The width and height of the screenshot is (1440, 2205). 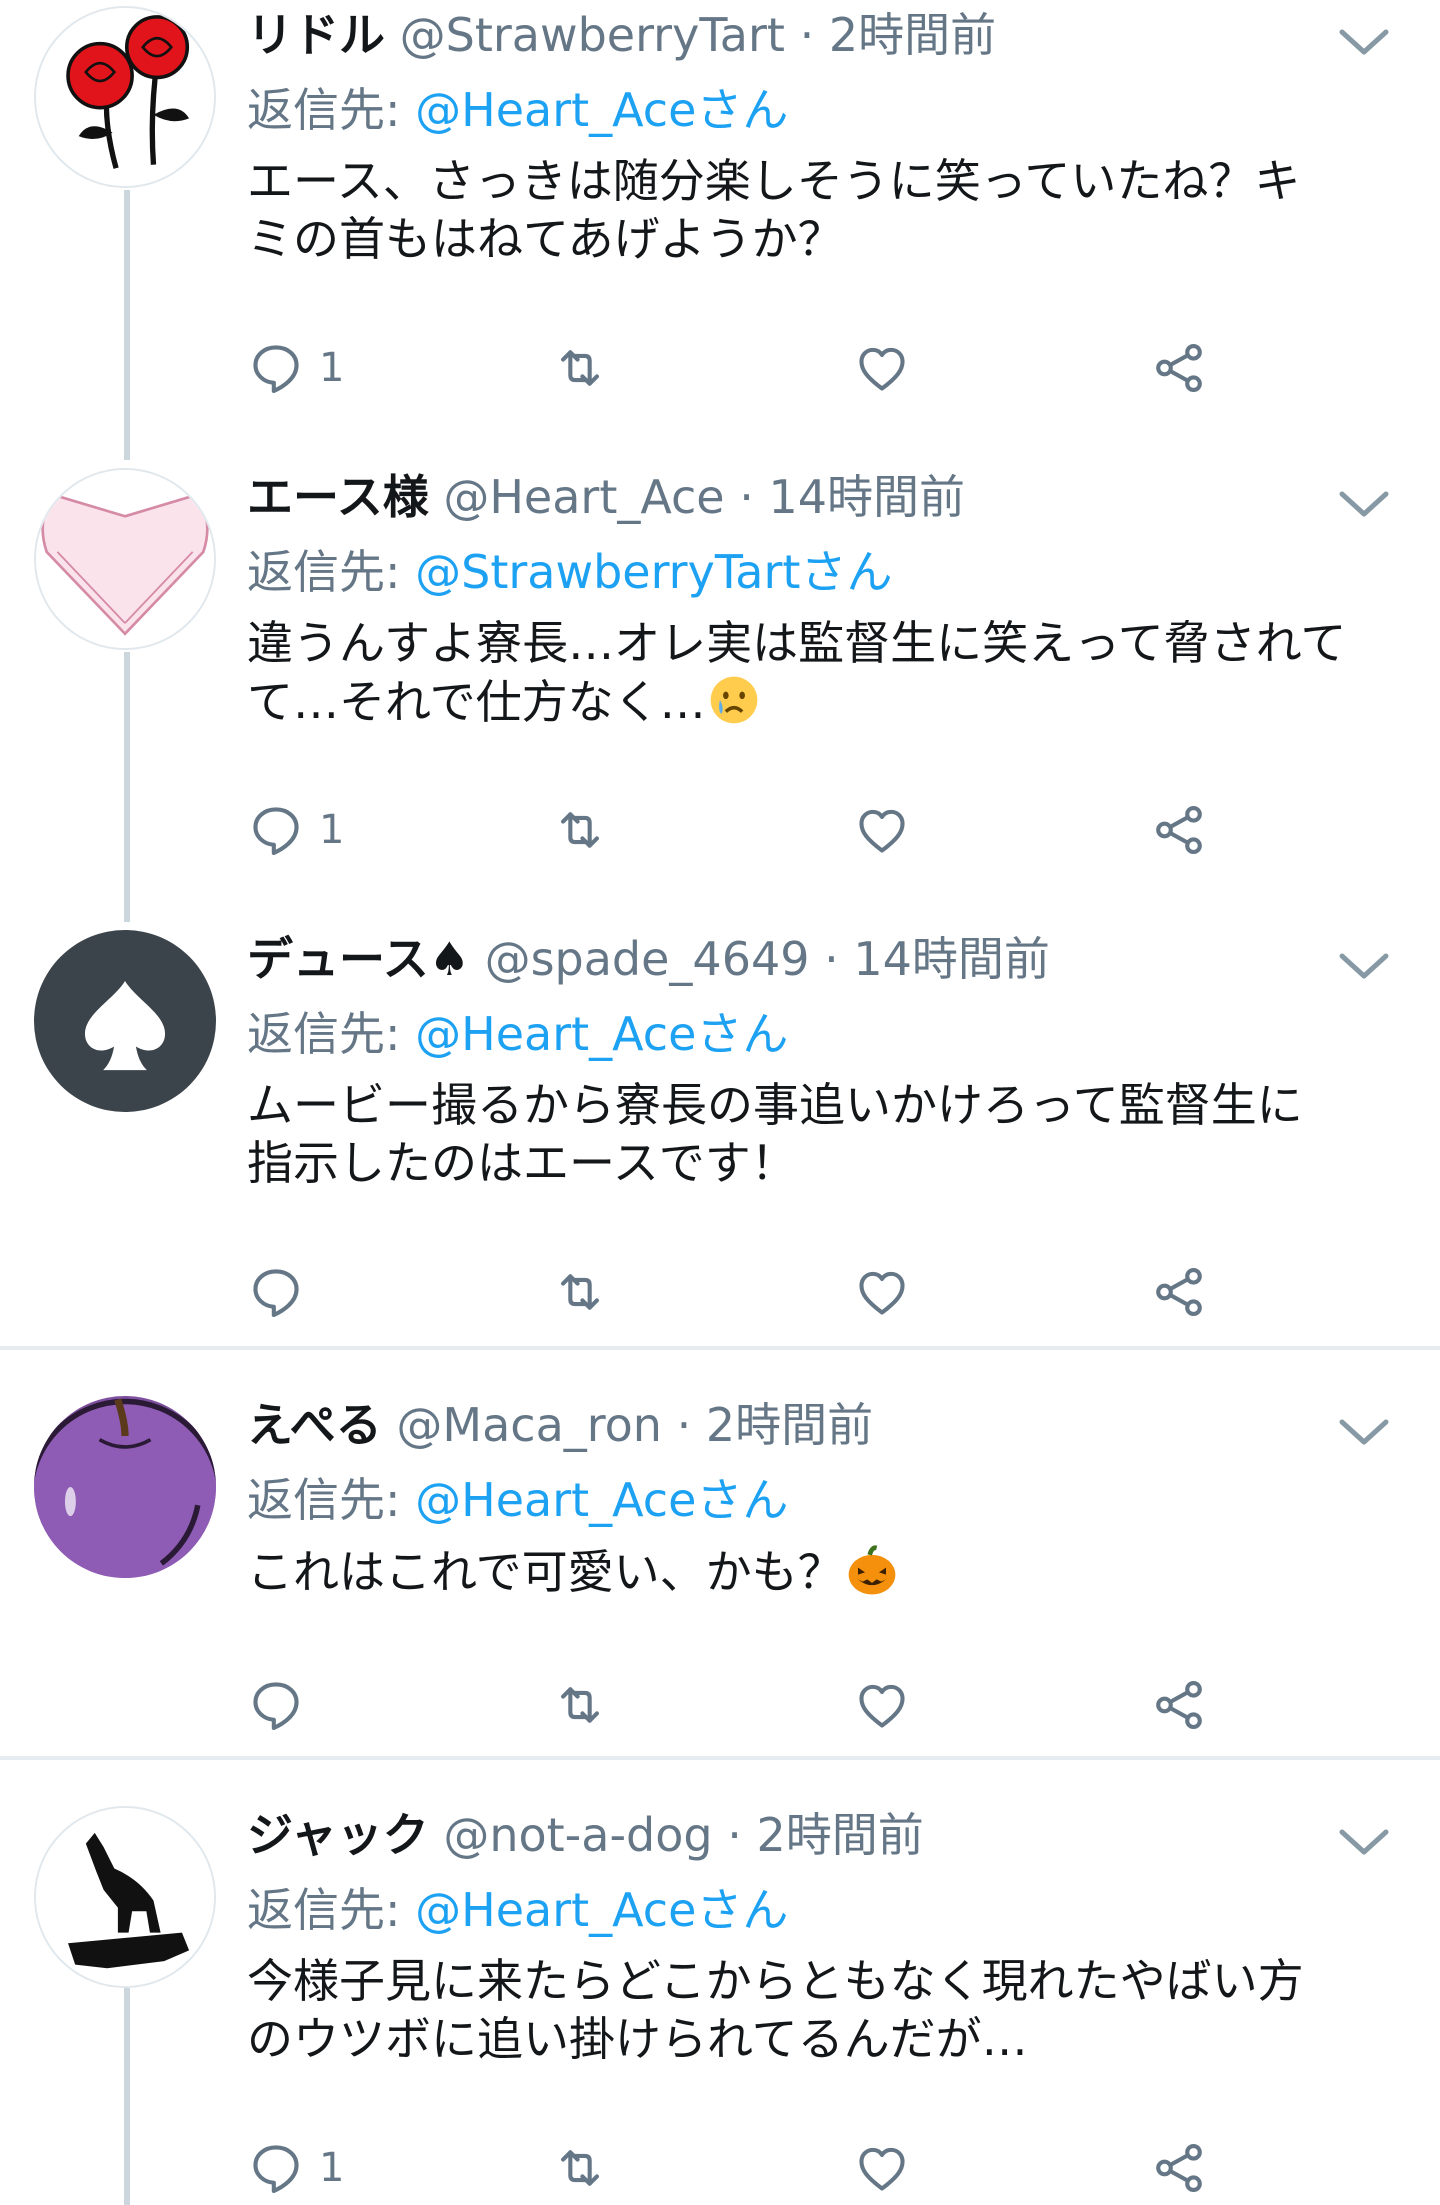 What do you see at coordinates (332, 2168) in the screenshot?
I see `reply-count: 1` at bounding box center [332, 2168].